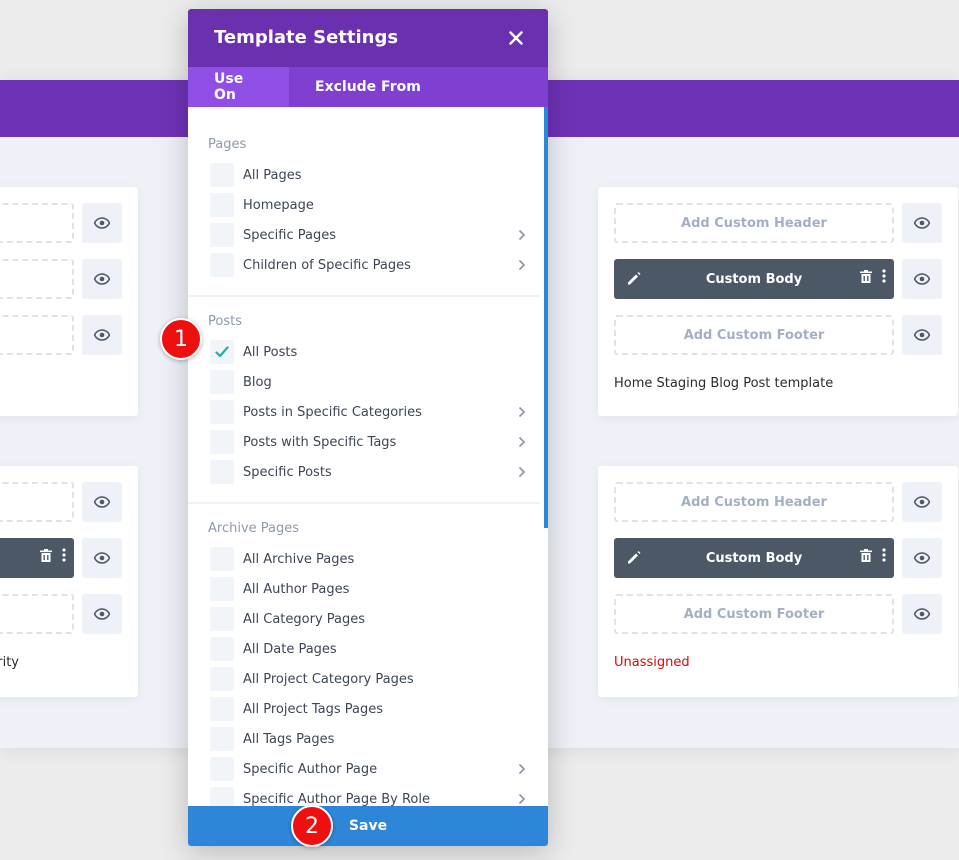  Describe the element at coordinates (299, 559) in the screenshot. I see `option-label: All Archive Pages` at that location.